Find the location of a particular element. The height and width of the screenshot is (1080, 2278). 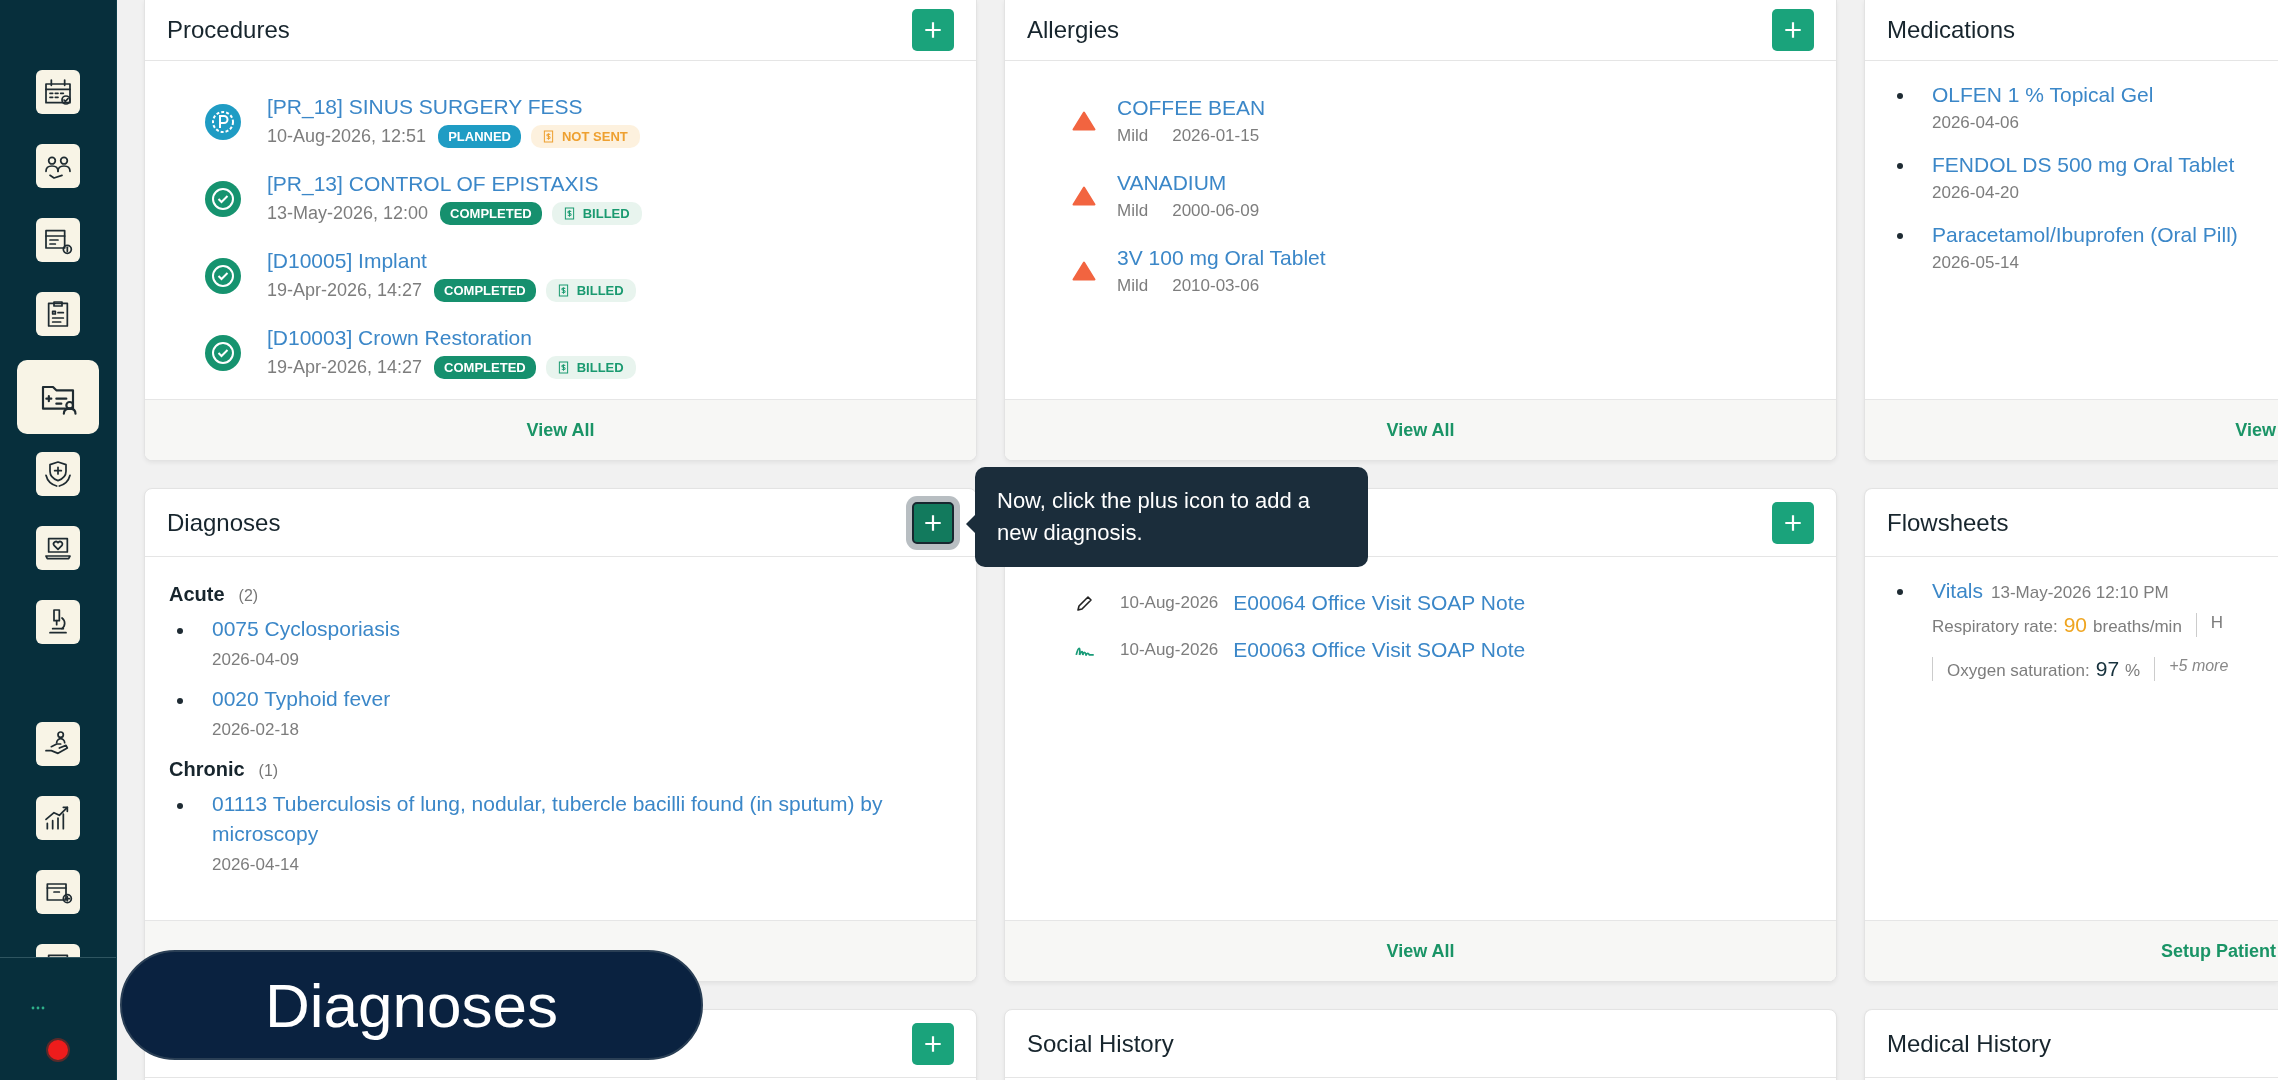

recording-indicator is located at coordinates (58, 1050).